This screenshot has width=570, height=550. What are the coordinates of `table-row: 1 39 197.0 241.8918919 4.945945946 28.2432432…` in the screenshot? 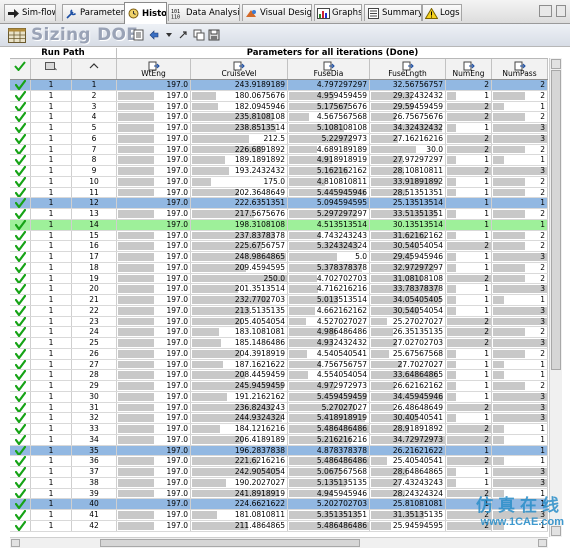 It's located at (279, 494).